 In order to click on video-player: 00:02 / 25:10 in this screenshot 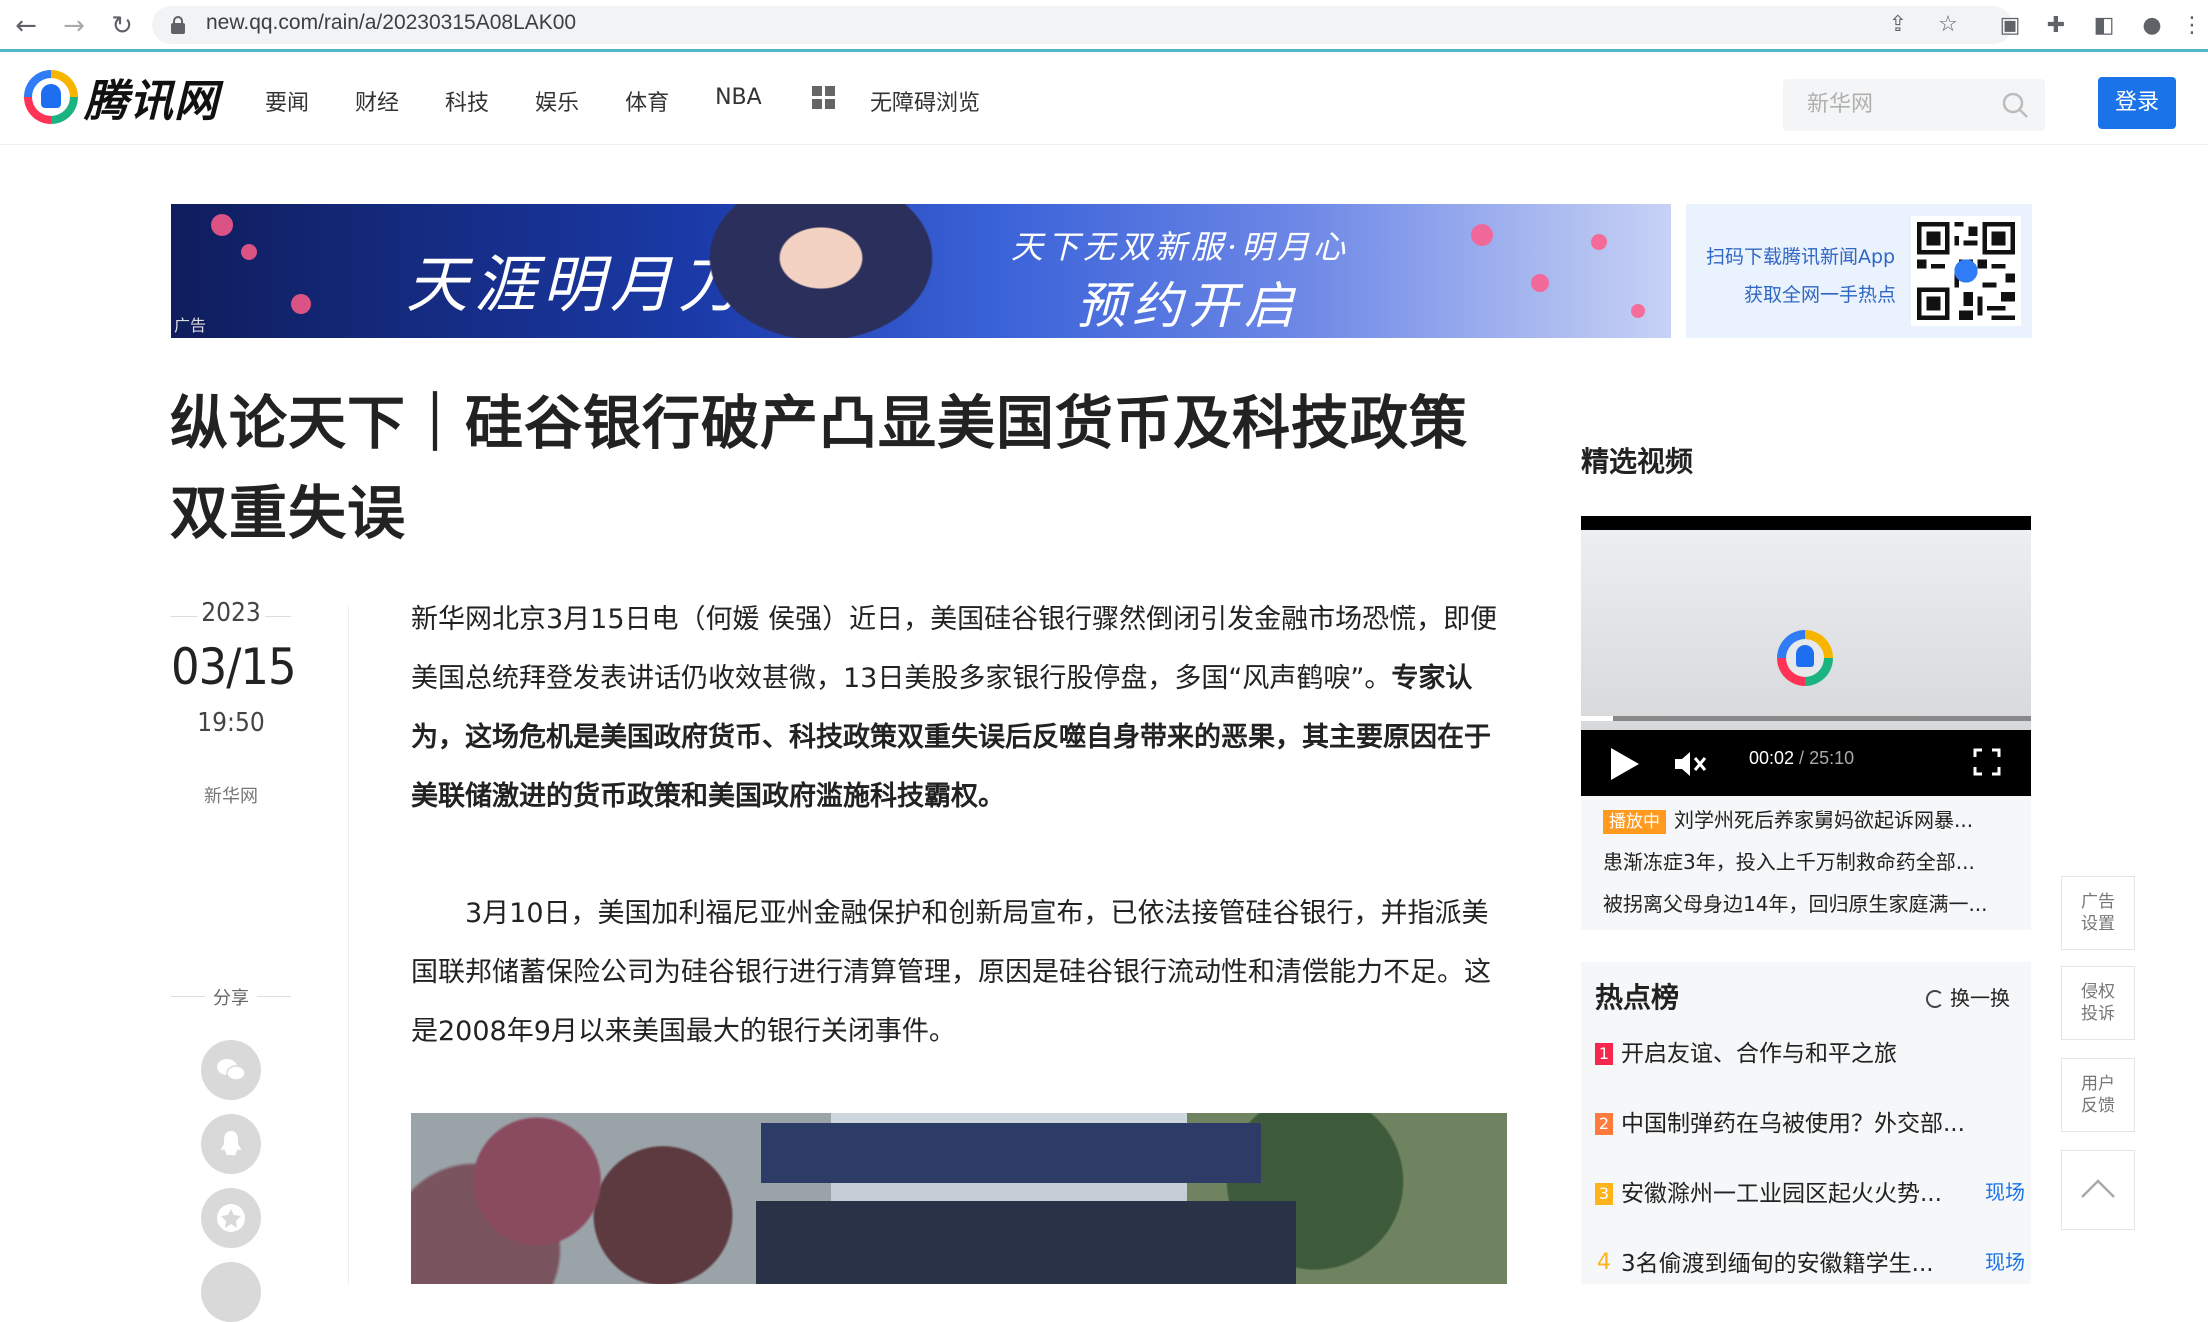, I will do `click(1806, 656)`.